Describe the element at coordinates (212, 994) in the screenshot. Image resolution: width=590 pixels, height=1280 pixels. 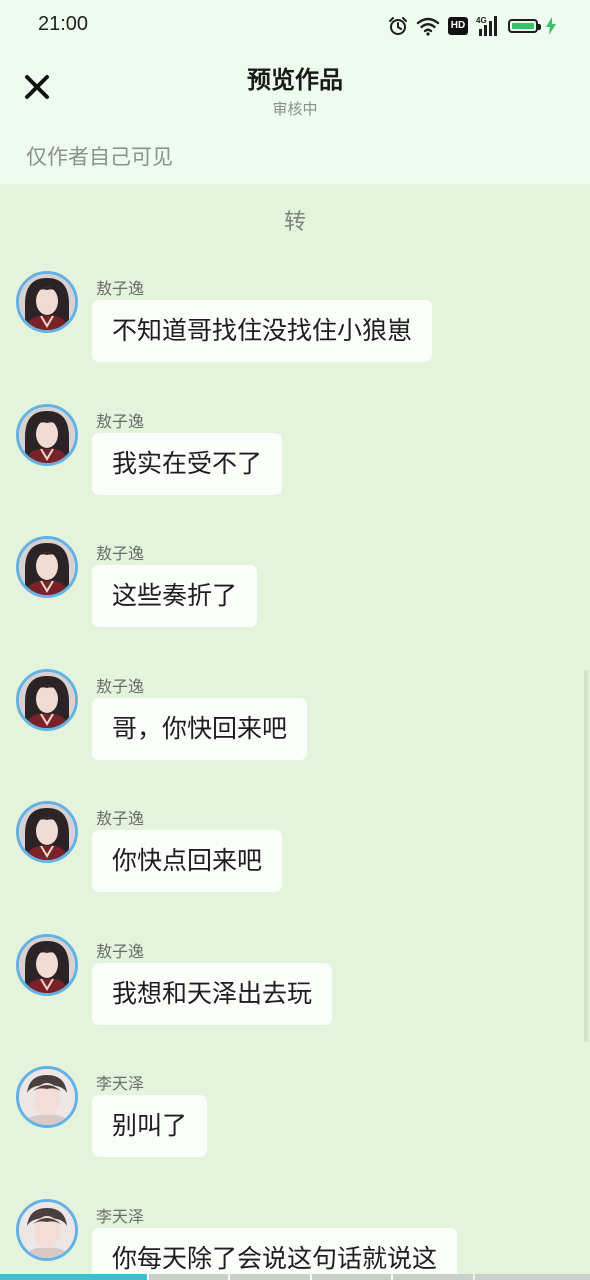
I see `message-bubble: 我想和天泽出去玩` at that location.